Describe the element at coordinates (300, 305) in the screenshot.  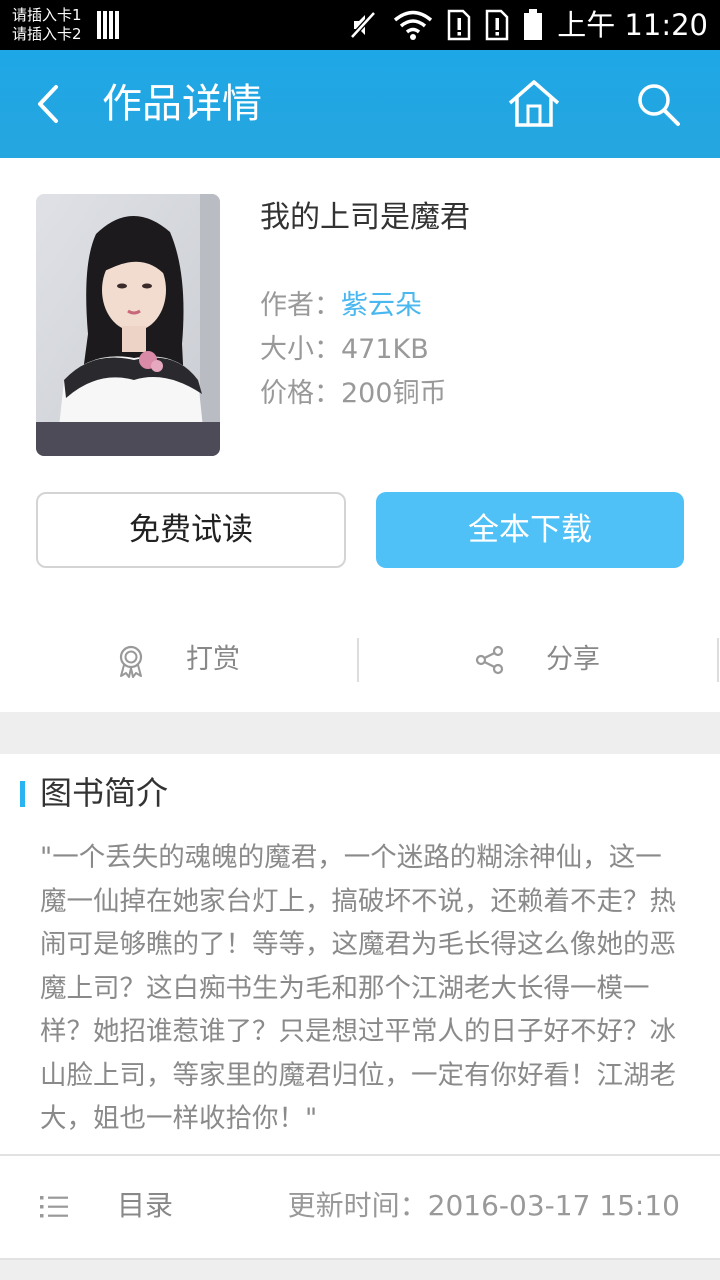
I see `author-label: 作者：` at that location.